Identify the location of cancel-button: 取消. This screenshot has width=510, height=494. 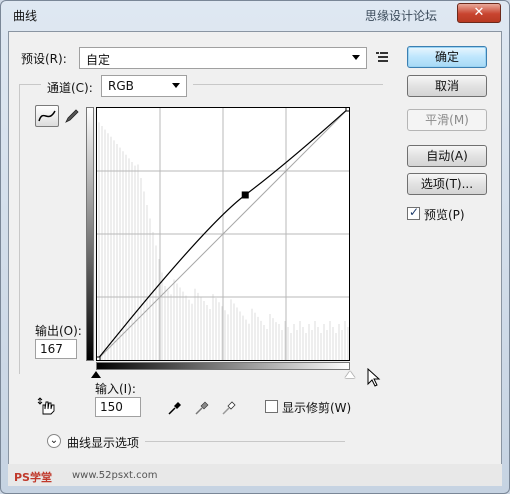
(447, 86).